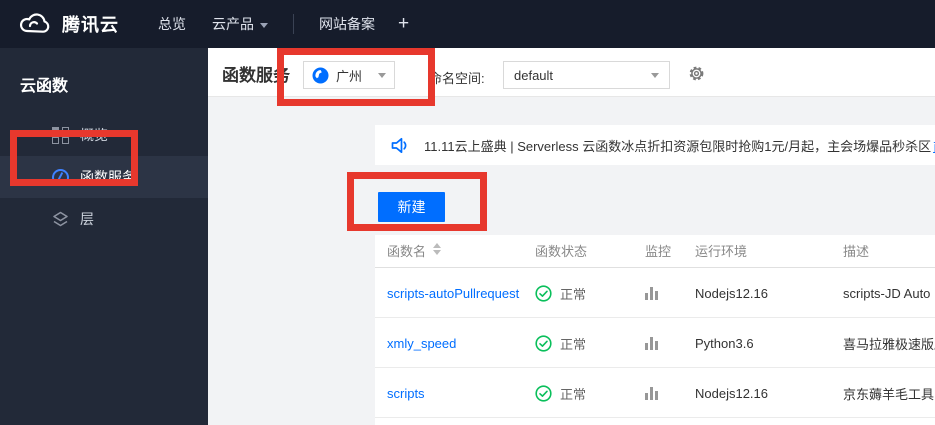 This screenshot has height=425, width=935. I want to click on sidebar-item-function-service: 函数服务, so click(104, 177).